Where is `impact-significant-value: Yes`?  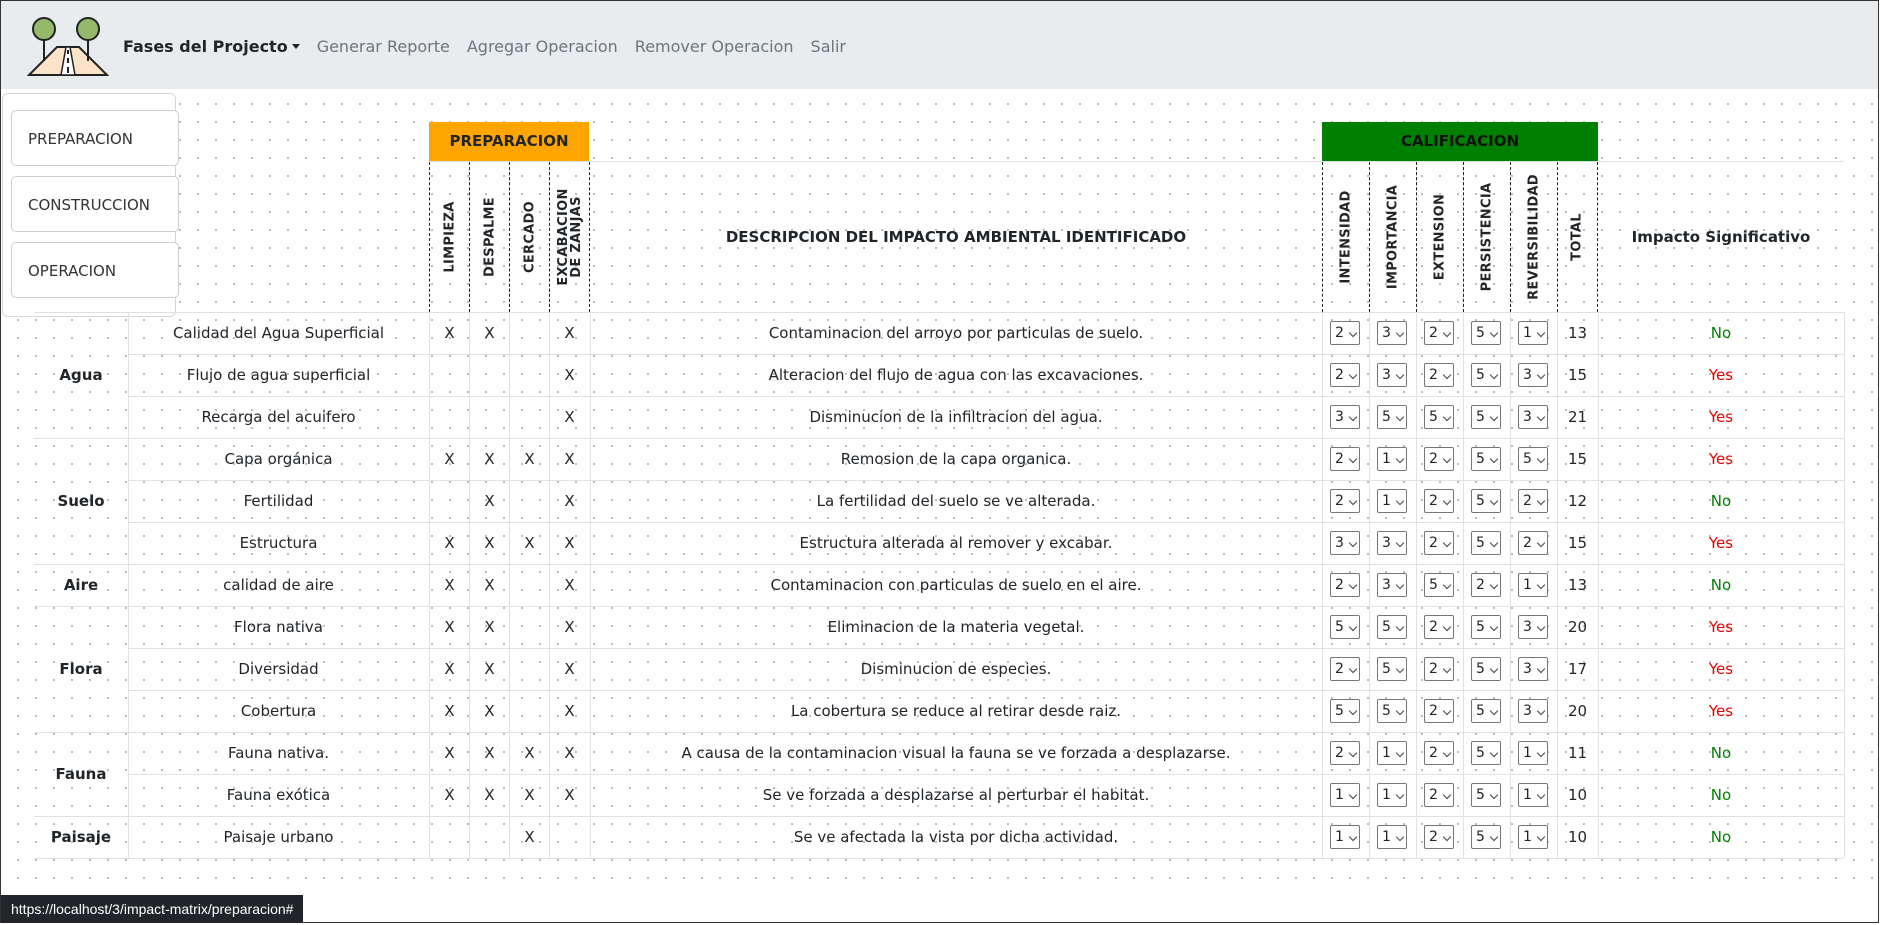 impact-significant-value: Yes is located at coordinates (1721, 459).